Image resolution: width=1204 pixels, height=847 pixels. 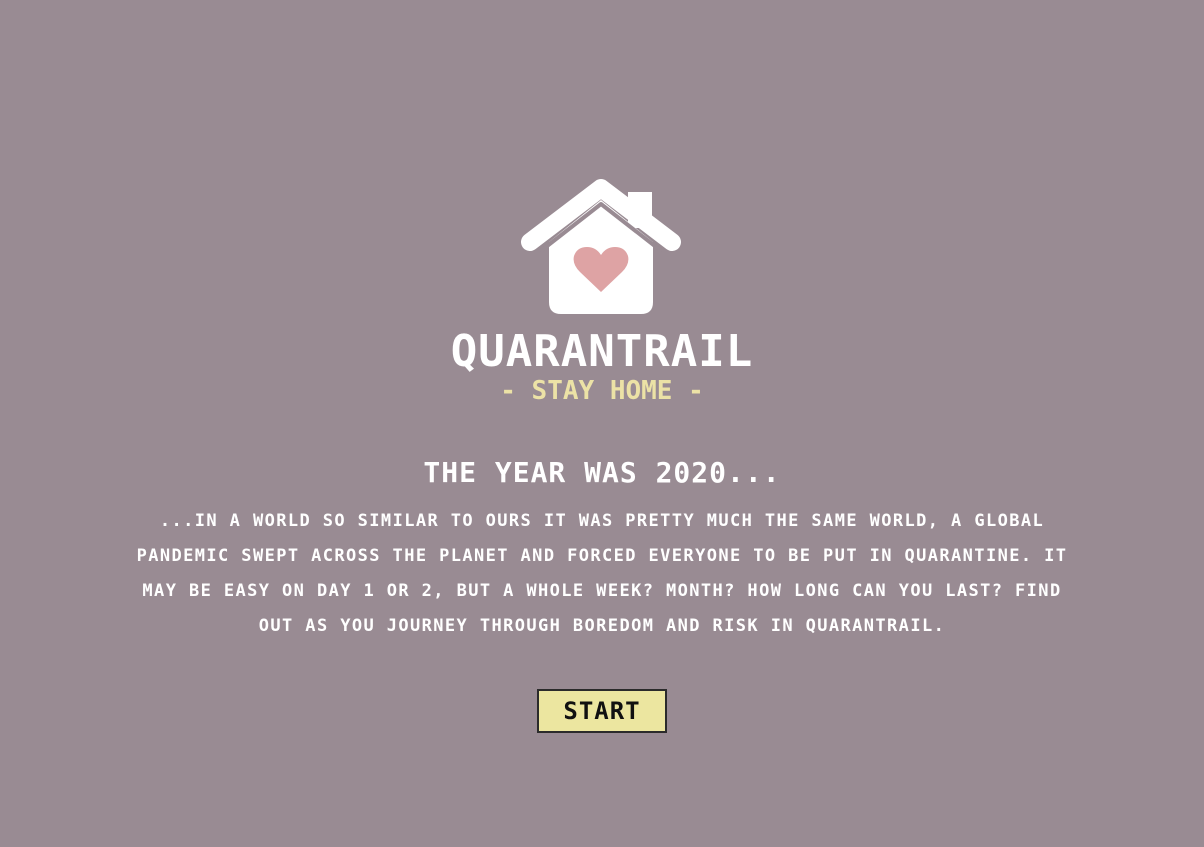 I want to click on game-title: QUARANTRAIL, so click(x=602, y=351).